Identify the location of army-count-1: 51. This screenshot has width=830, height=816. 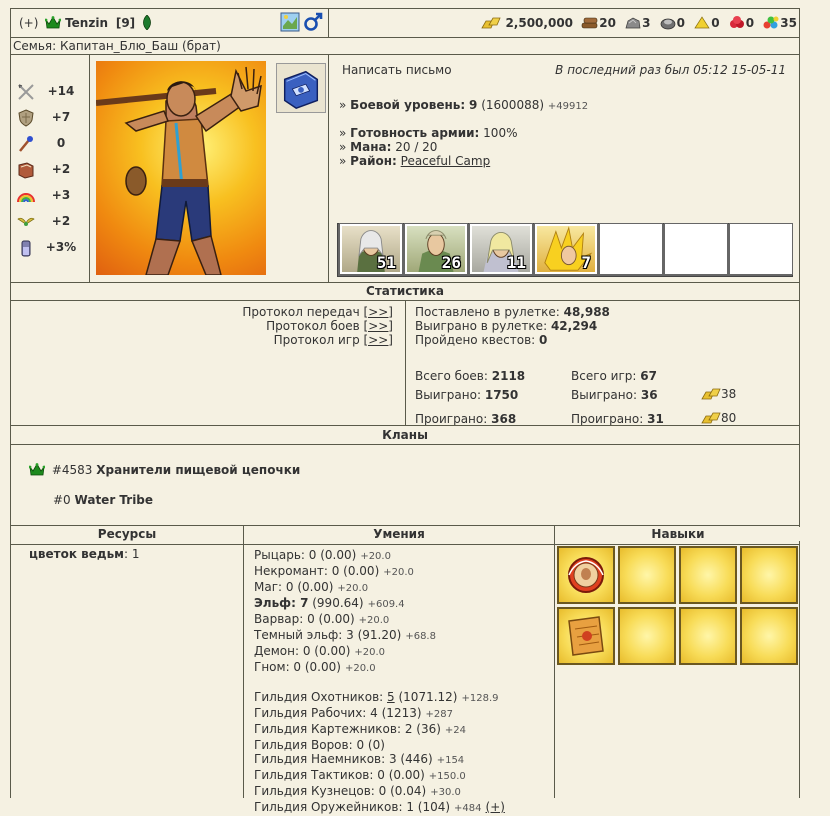
(386, 262).